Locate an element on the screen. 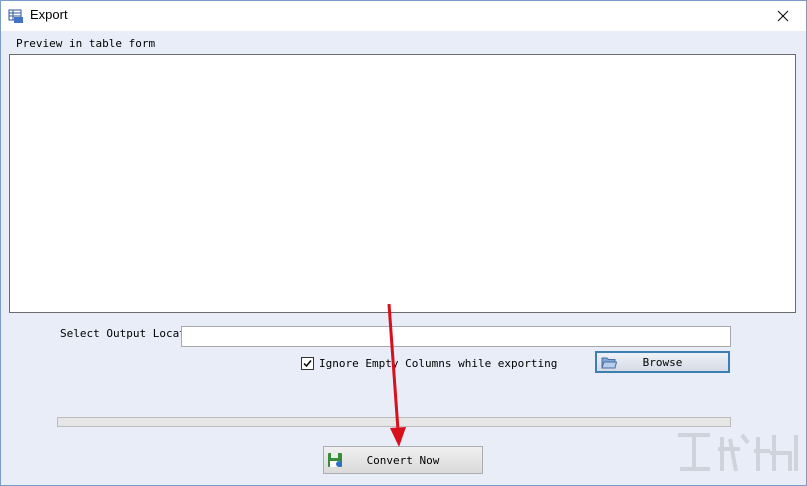  close-icon is located at coordinates (783, 16).